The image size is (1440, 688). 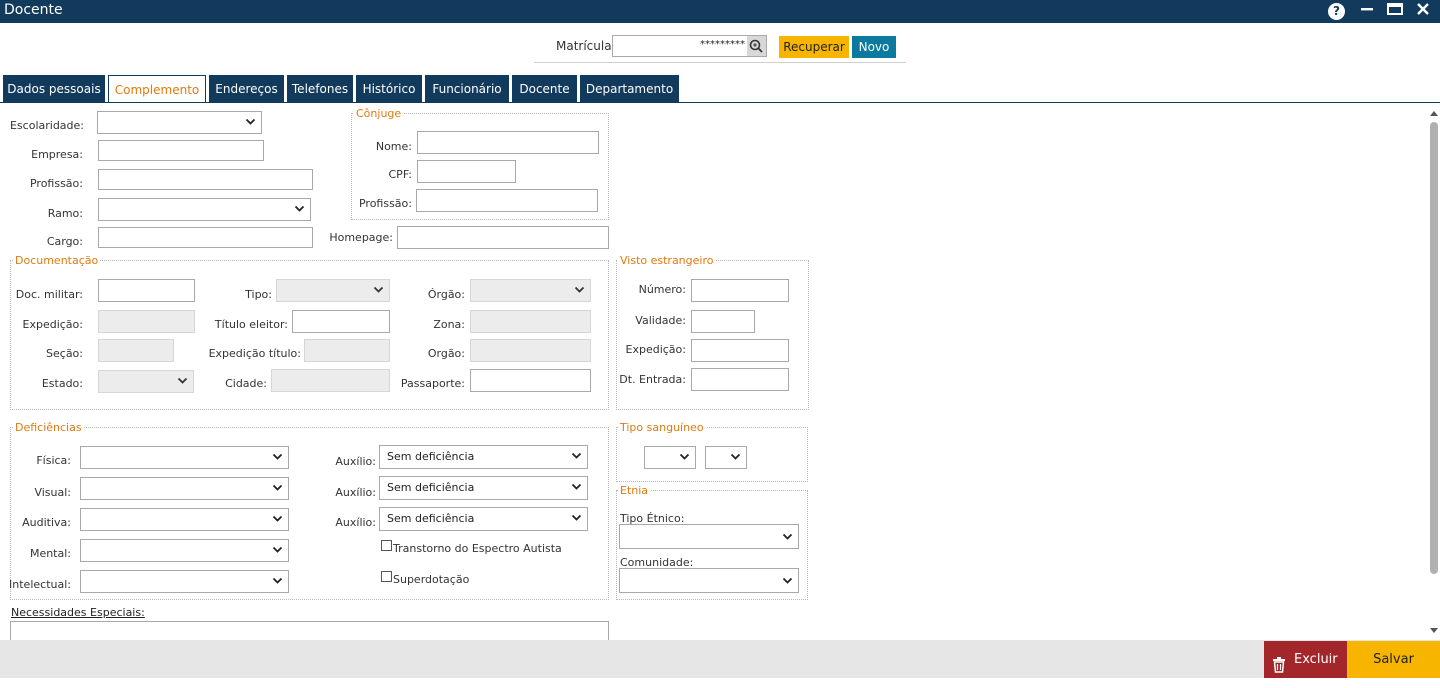 What do you see at coordinates (1336, 11) in the screenshot?
I see `help-icon: ?` at bounding box center [1336, 11].